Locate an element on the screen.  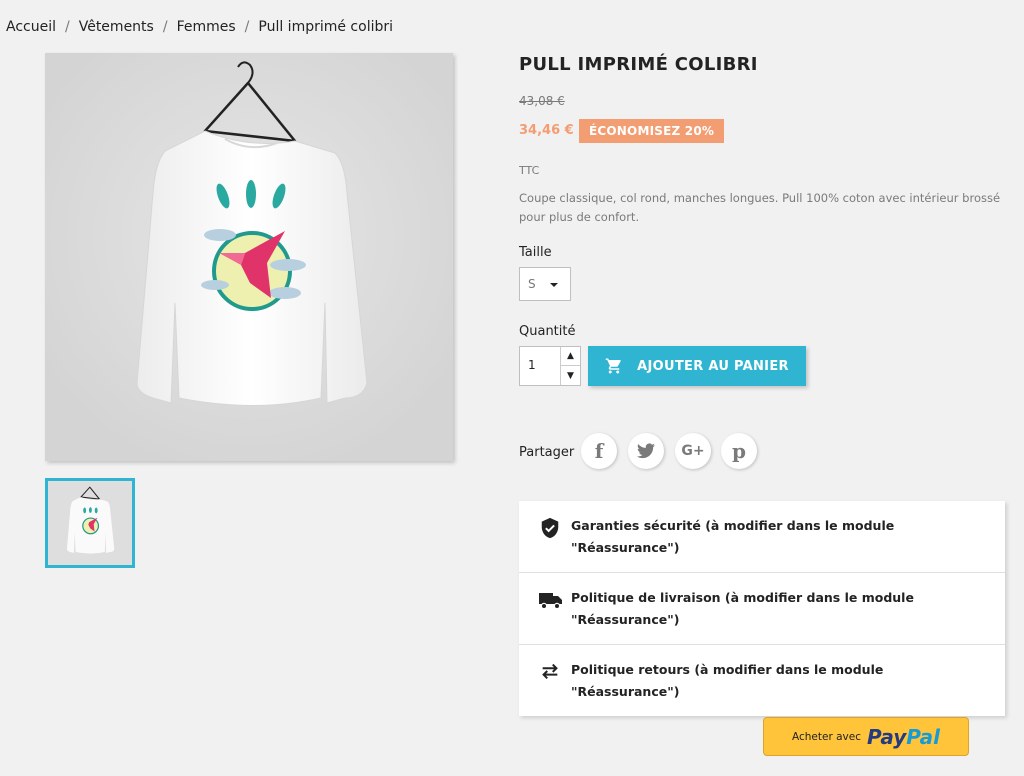
product-thumbnail is located at coordinates (90, 523).